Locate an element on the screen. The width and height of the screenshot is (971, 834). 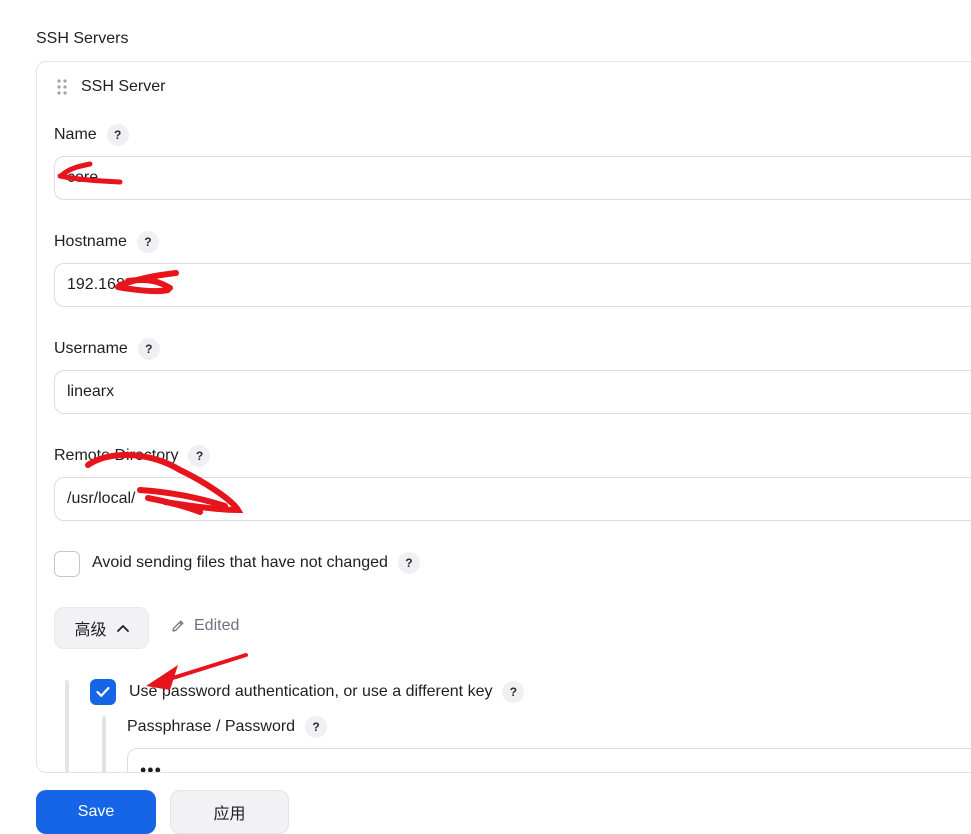
remote-directory-label: Remote Directory ? is located at coordinates (132, 456).